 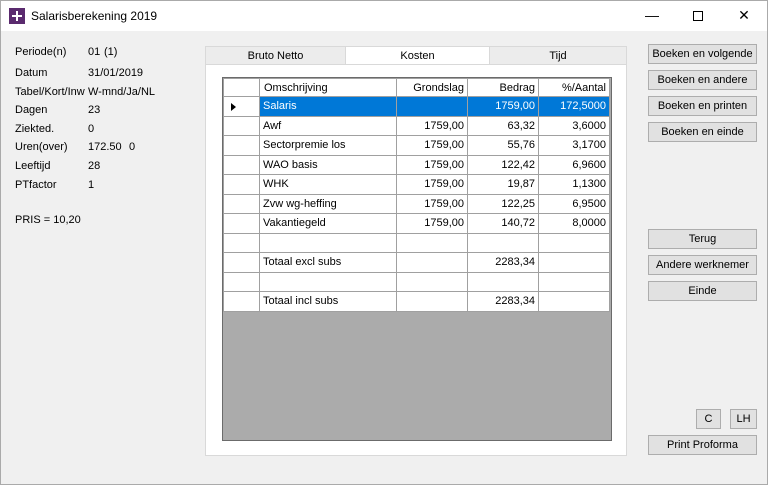 I want to click on table-row: WHK 1759,00 19,87 1,1300, so click(x=416, y=184).